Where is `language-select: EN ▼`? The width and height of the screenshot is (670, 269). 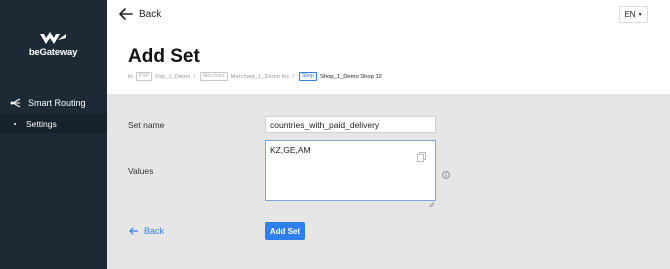
language-select: EN ▼ is located at coordinates (633, 14).